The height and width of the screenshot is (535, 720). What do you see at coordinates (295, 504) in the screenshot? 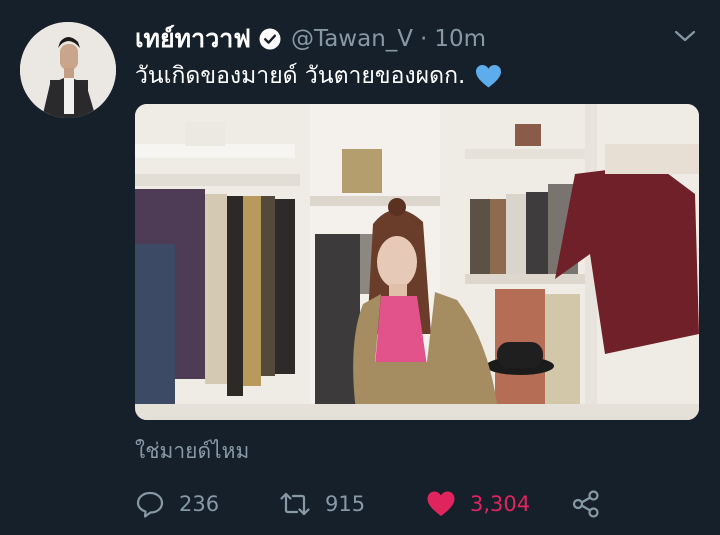
I see `retweet-icon` at bounding box center [295, 504].